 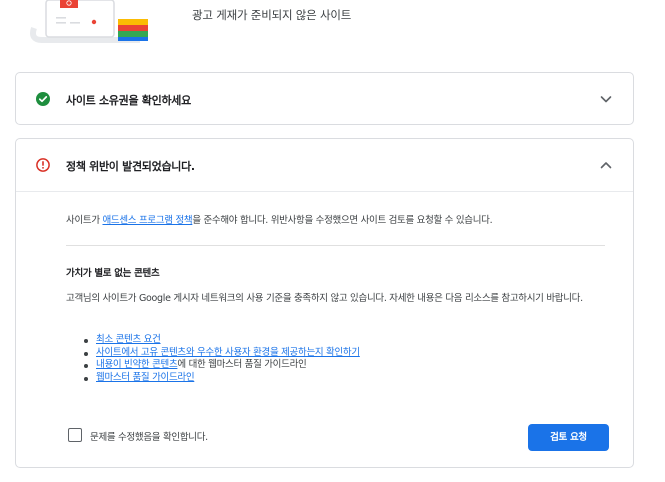 What do you see at coordinates (221, 340) in the screenshot?
I see `list-item: 최소 콘텐츠 요건` at bounding box center [221, 340].